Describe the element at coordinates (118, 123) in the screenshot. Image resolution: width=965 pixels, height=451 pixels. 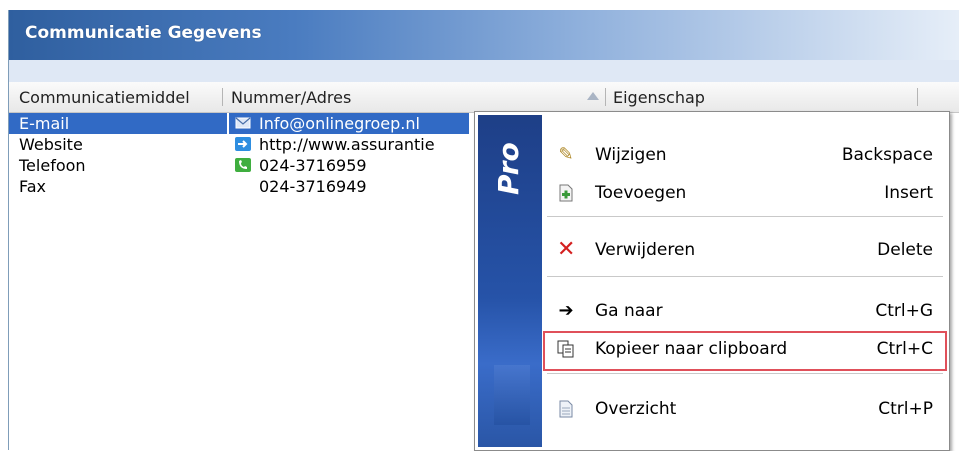
I see `row-type-cell: E-mail` at that location.